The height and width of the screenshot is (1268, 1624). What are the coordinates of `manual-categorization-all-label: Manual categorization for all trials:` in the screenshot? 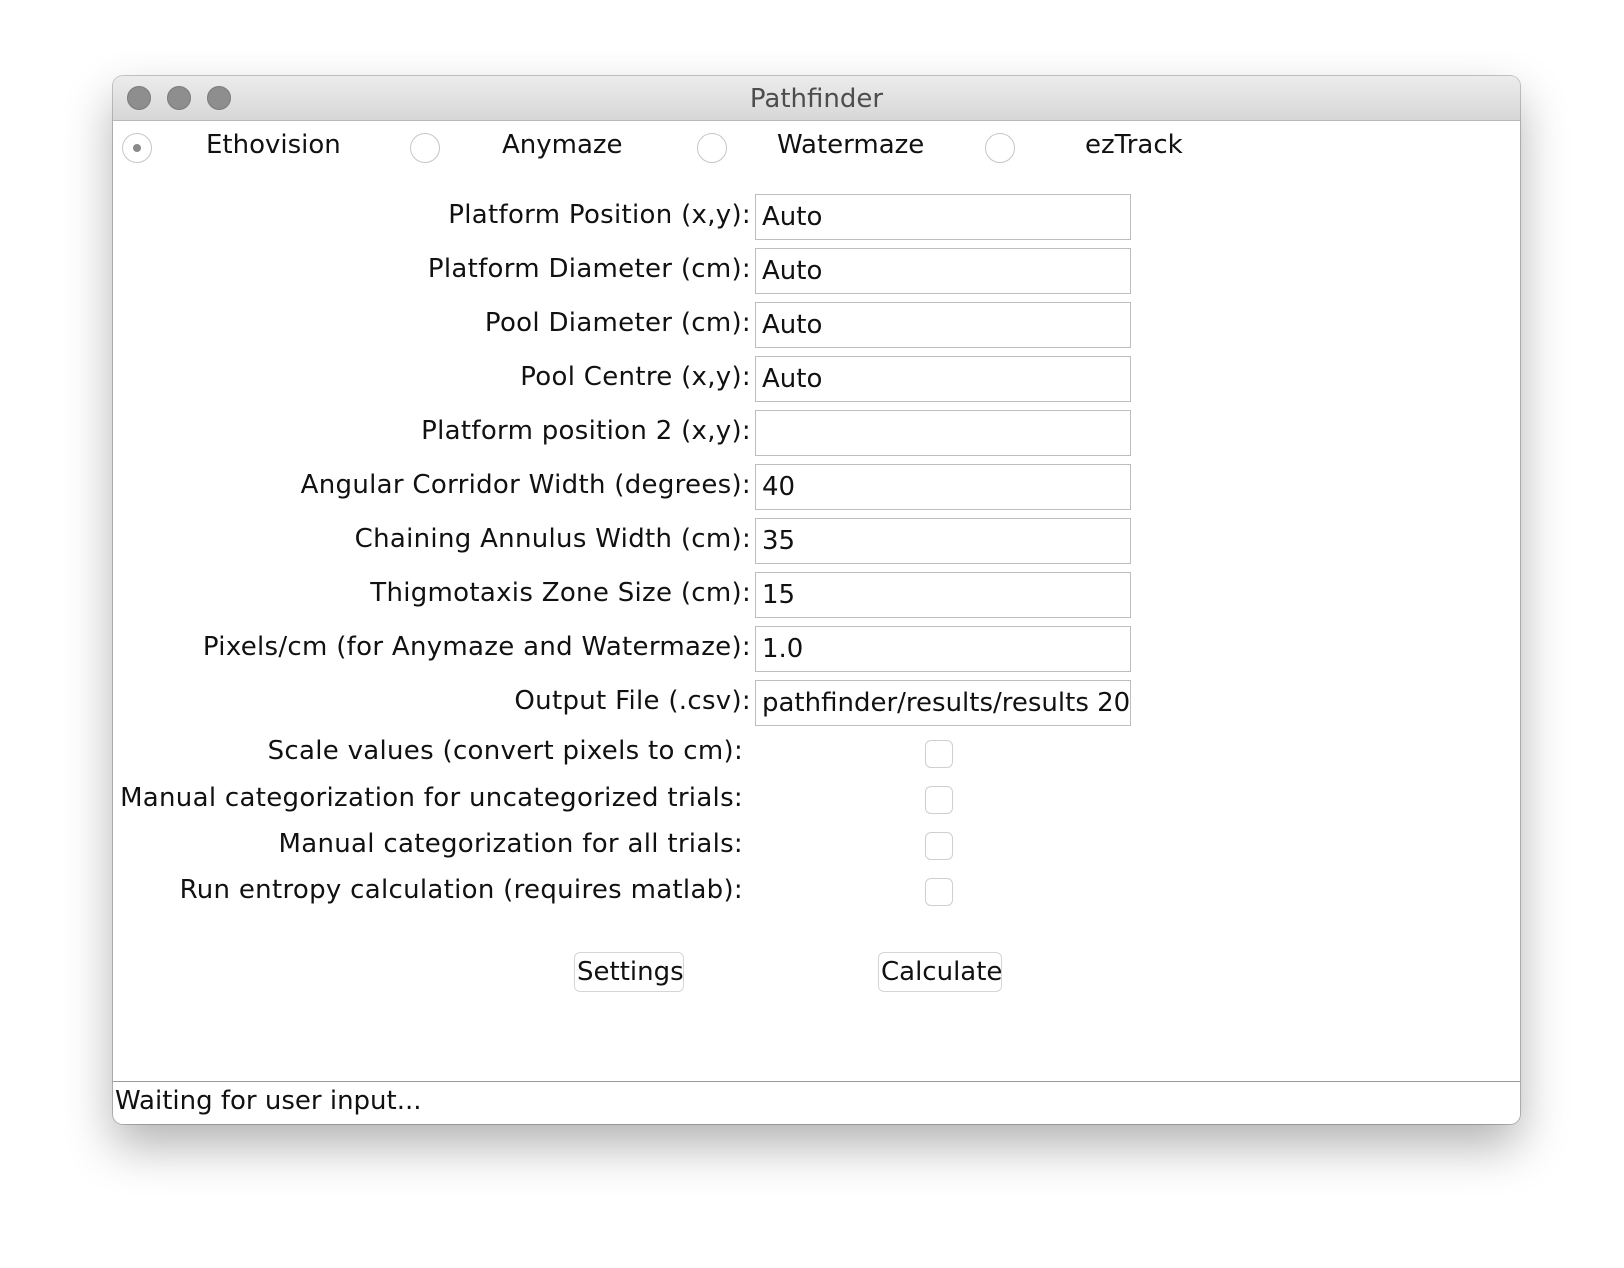 It's located at (510, 844).